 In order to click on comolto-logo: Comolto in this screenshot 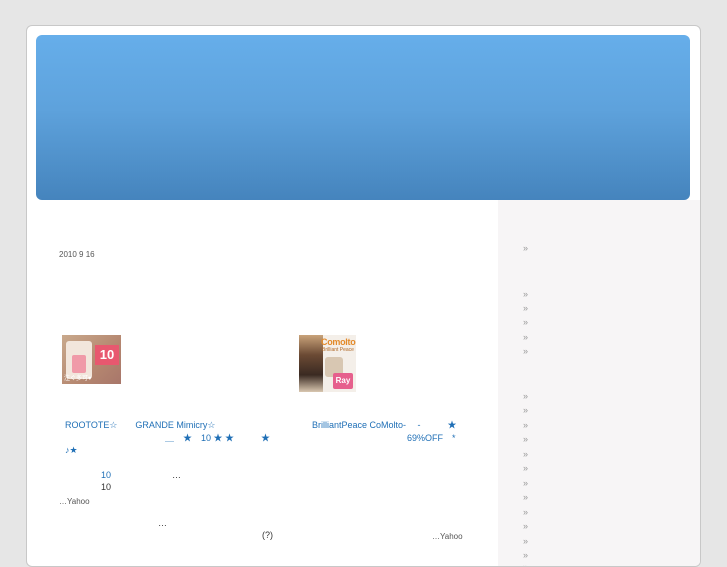, I will do `click(338, 342)`.